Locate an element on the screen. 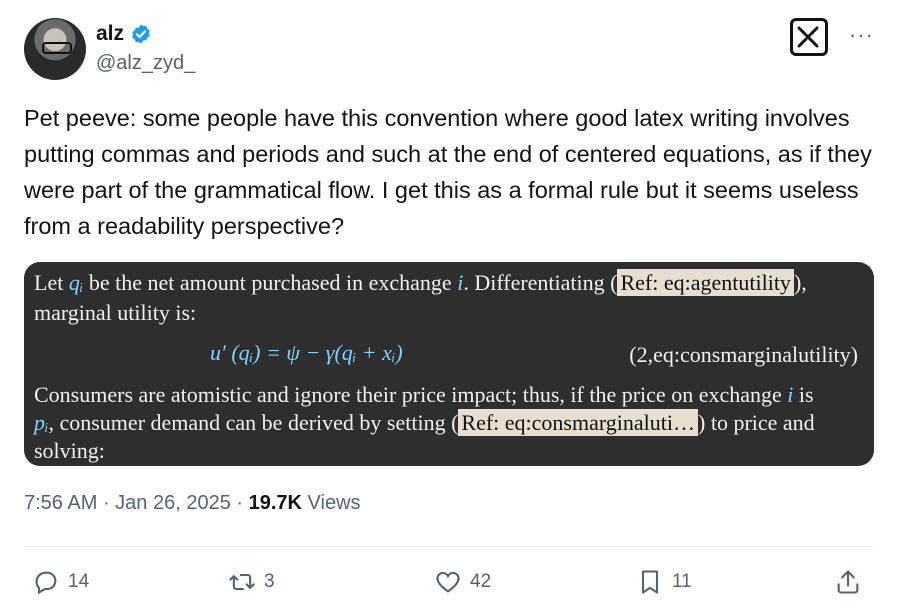  heart-icon is located at coordinates (448, 582).